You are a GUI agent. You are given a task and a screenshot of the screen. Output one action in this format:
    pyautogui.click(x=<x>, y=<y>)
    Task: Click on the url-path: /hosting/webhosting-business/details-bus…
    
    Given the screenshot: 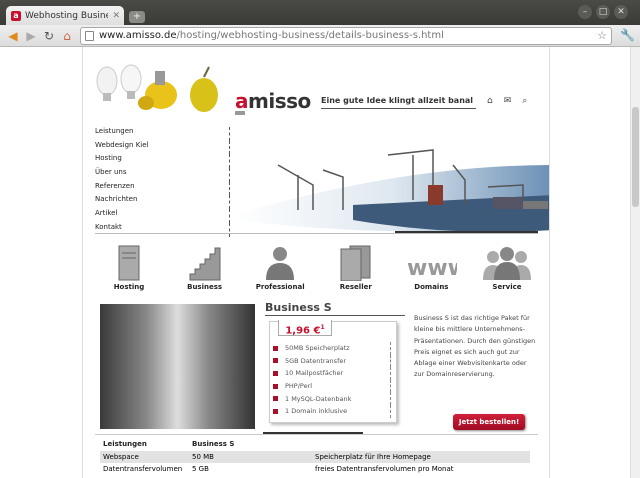 What is the action you would take?
    pyautogui.click(x=310, y=35)
    